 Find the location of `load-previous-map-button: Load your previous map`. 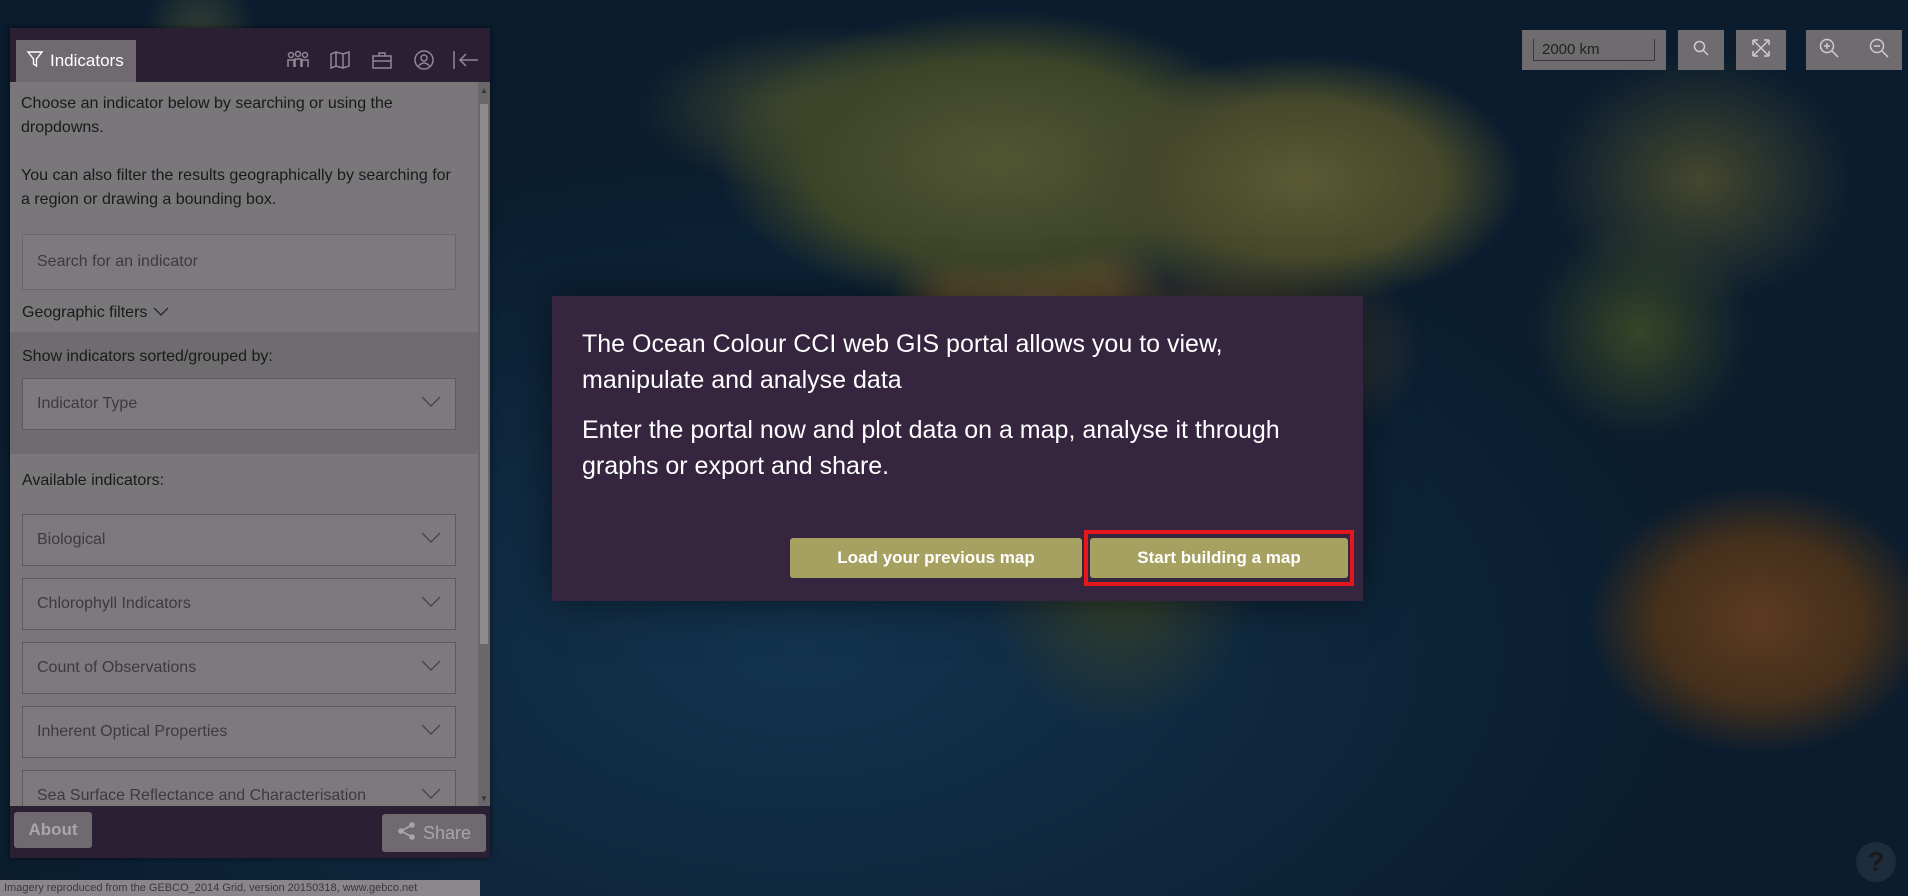

load-previous-map-button: Load your previous map is located at coordinates (936, 558).